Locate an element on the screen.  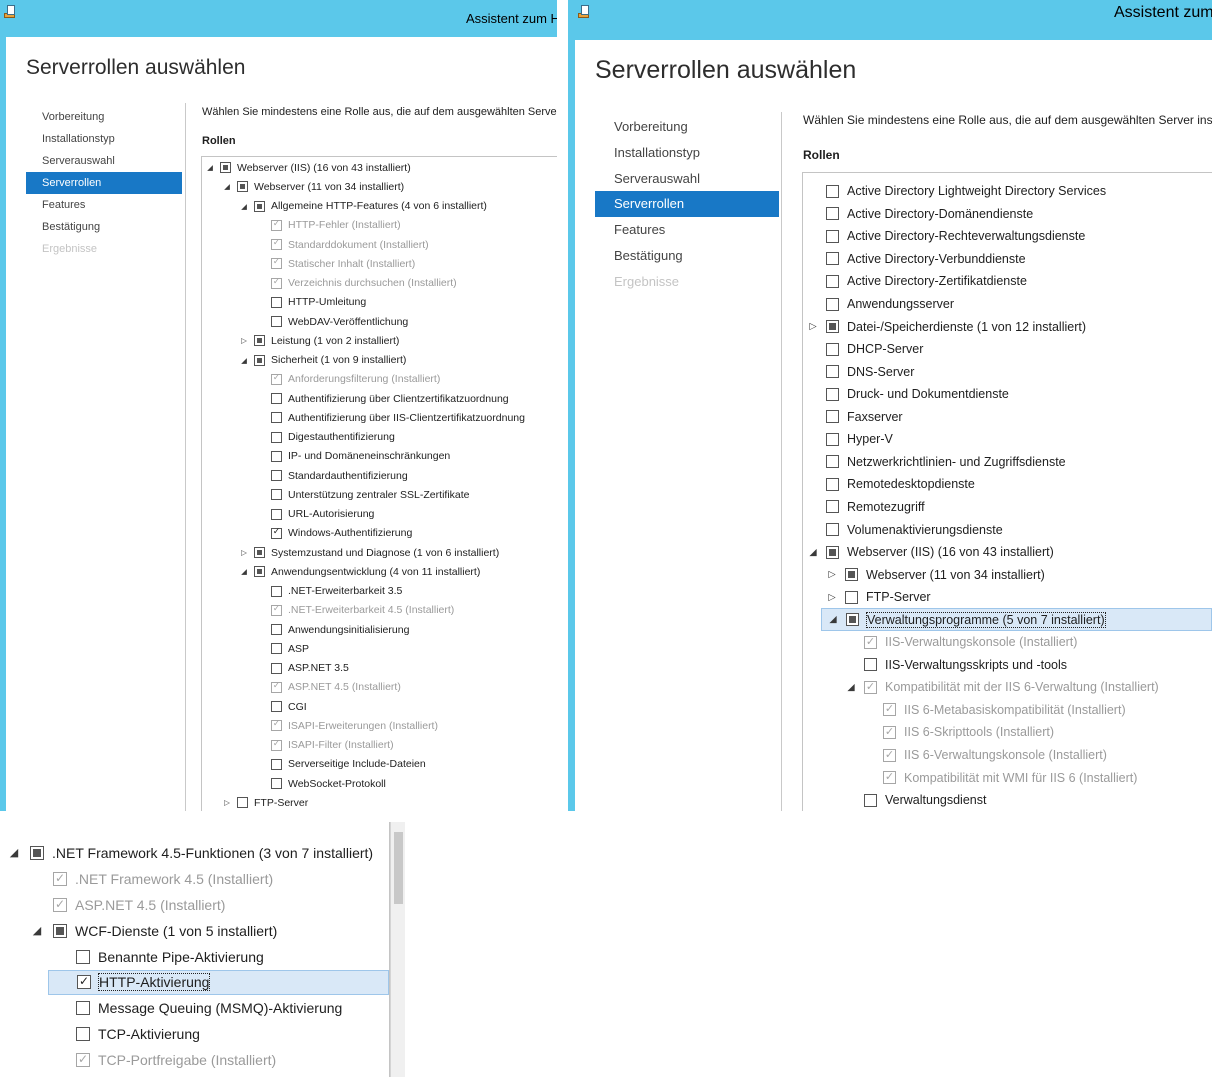
tree-item-webdav-ver-ffentlichung: WebDAV-Veröffentlichung is located at coordinates (331, 321).